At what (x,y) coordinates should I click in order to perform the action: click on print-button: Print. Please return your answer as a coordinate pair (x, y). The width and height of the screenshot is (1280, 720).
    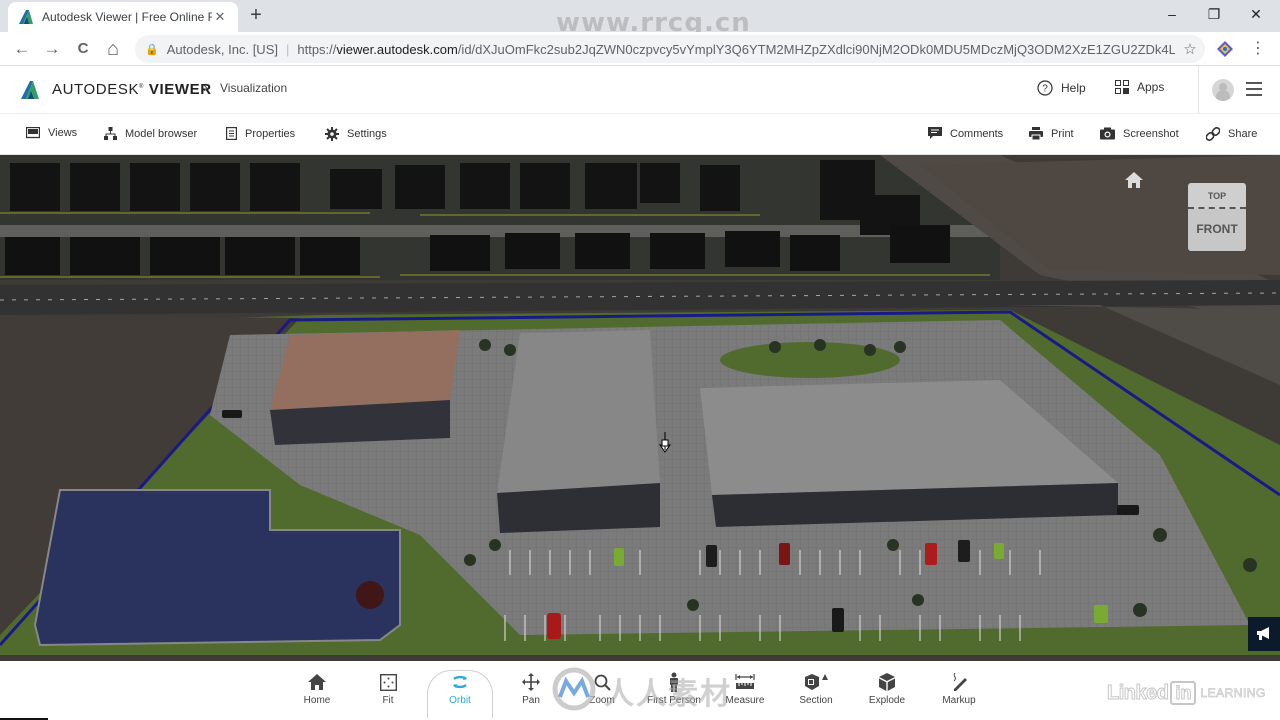
    Looking at the image, I should click on (1051, 133).